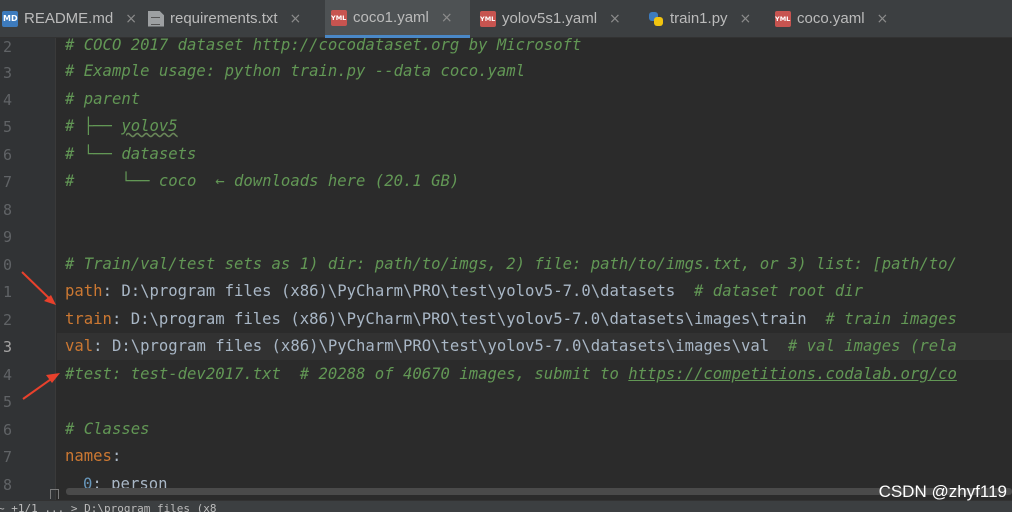  Describe the element at coordinates (872, 346) in the screenshot. I see `comment: # val images (rela` at that location.